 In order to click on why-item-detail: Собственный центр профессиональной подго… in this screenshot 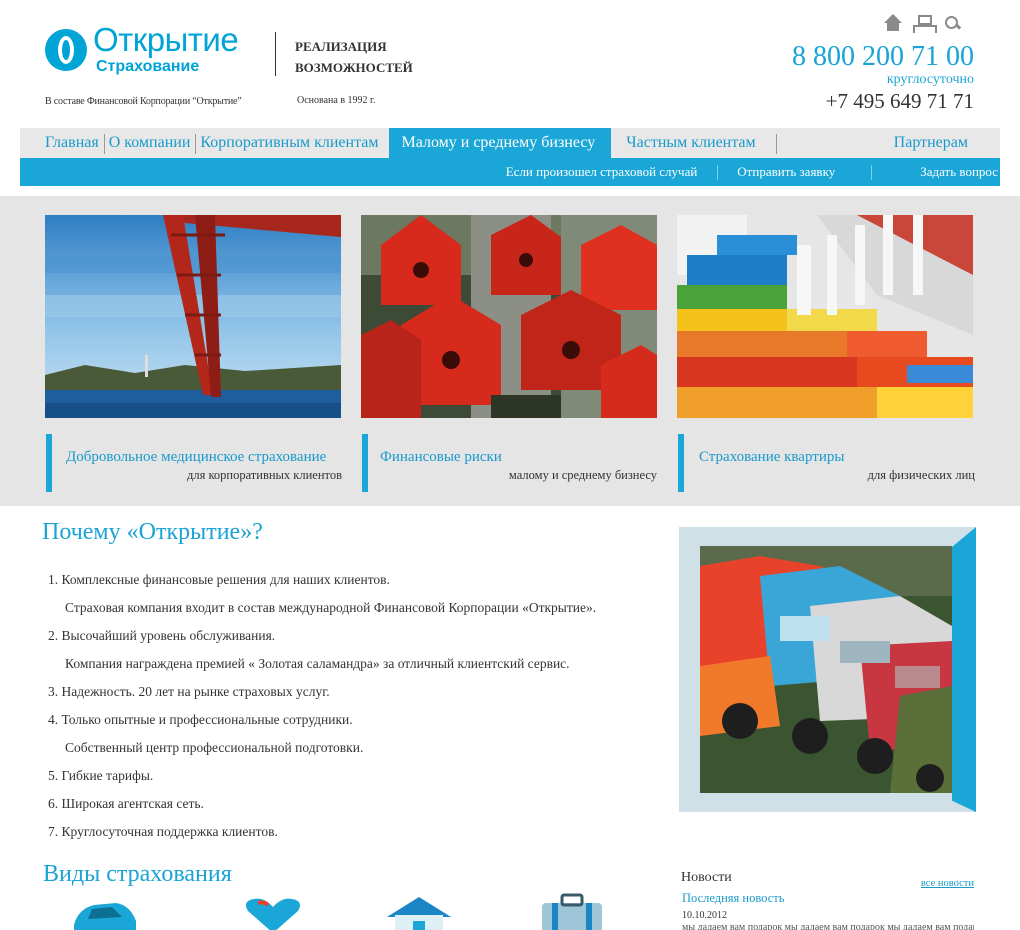, I will do `click(214, 747)`.